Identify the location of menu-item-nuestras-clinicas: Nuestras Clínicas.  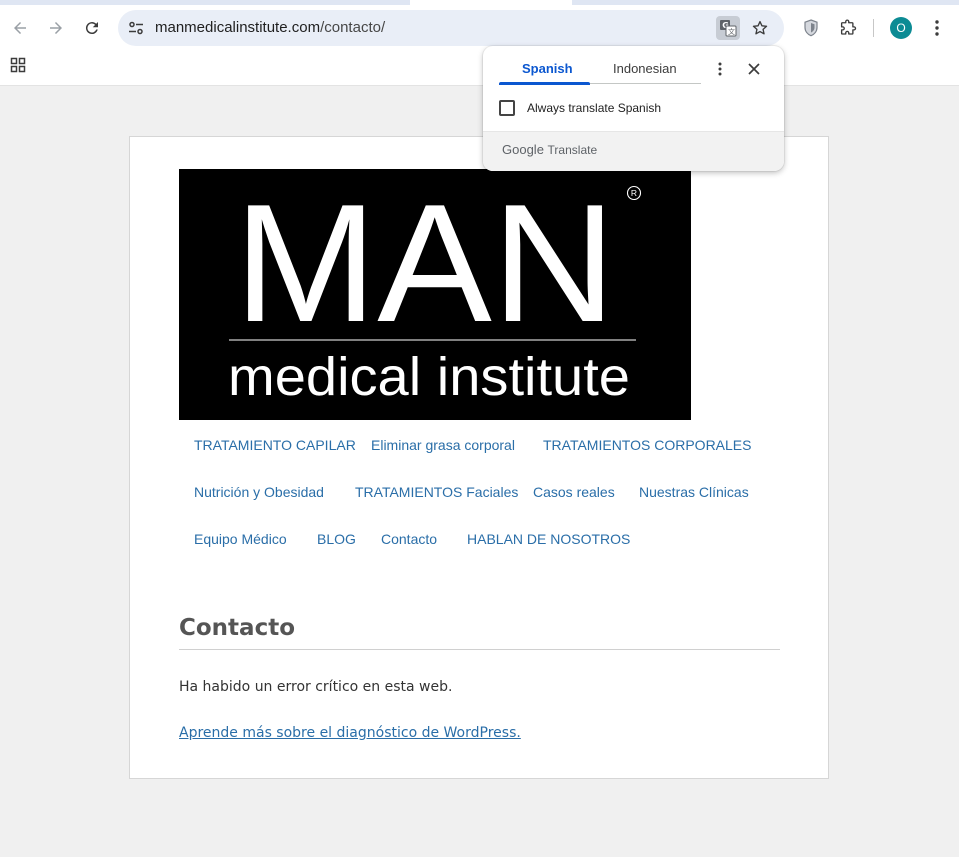
(694, 492).